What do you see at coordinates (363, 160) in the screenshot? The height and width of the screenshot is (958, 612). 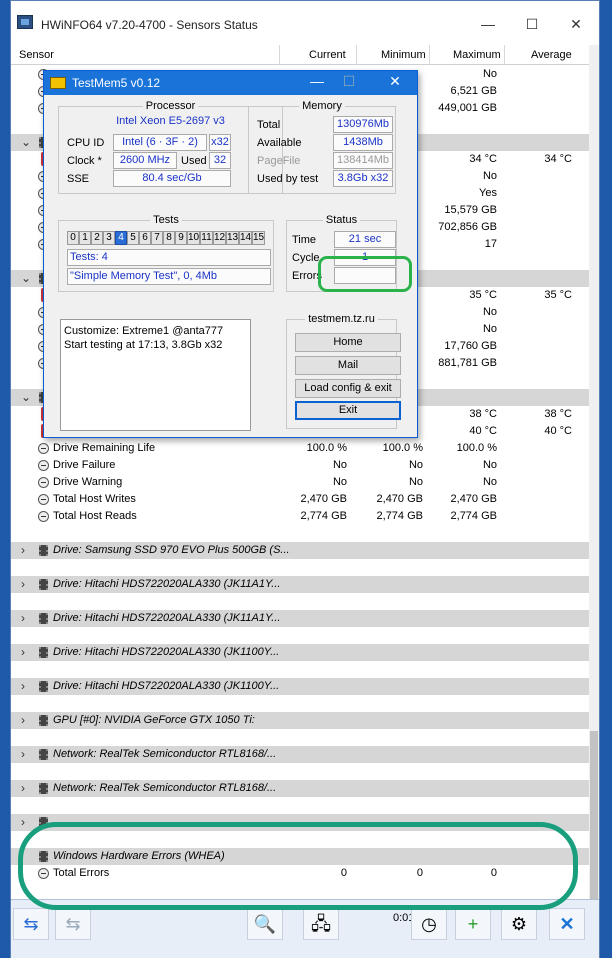 I see `pagefile-value: 138414Mb` at bounding box center [363, 160].